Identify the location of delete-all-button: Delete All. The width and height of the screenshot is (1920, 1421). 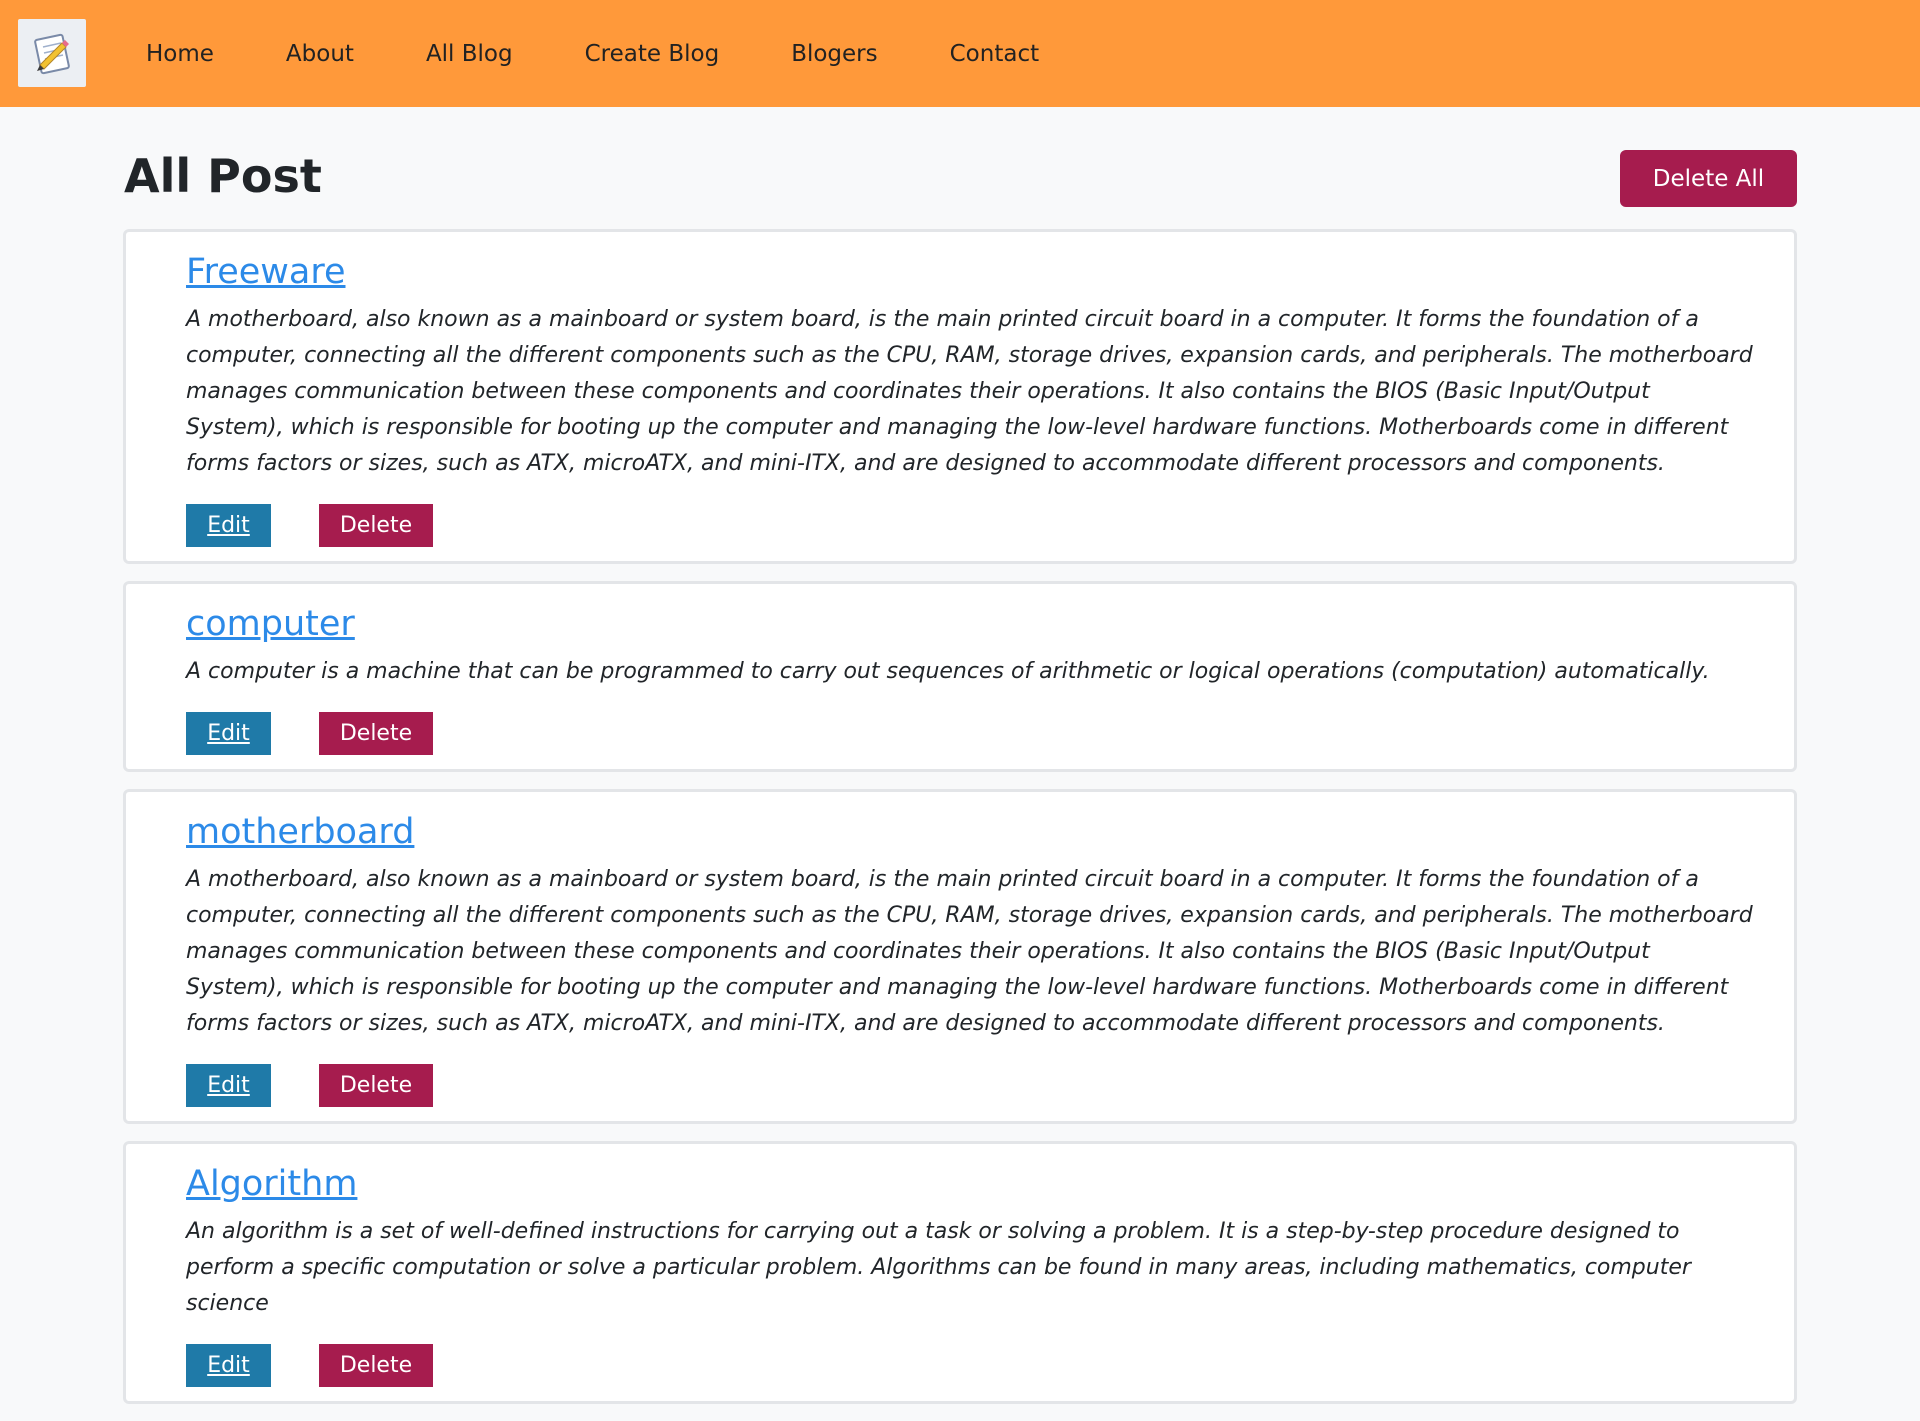
(1708, 178).